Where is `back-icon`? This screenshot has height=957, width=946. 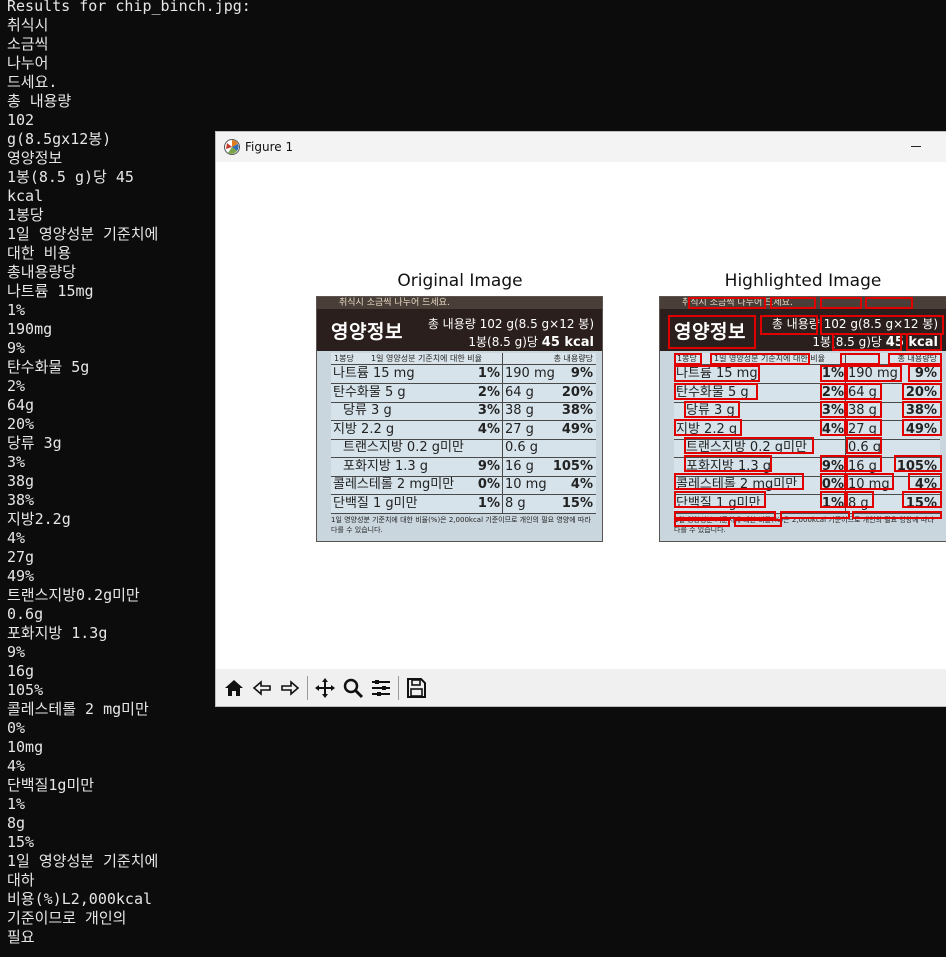
back-icon is located at coordinates (262, 688).